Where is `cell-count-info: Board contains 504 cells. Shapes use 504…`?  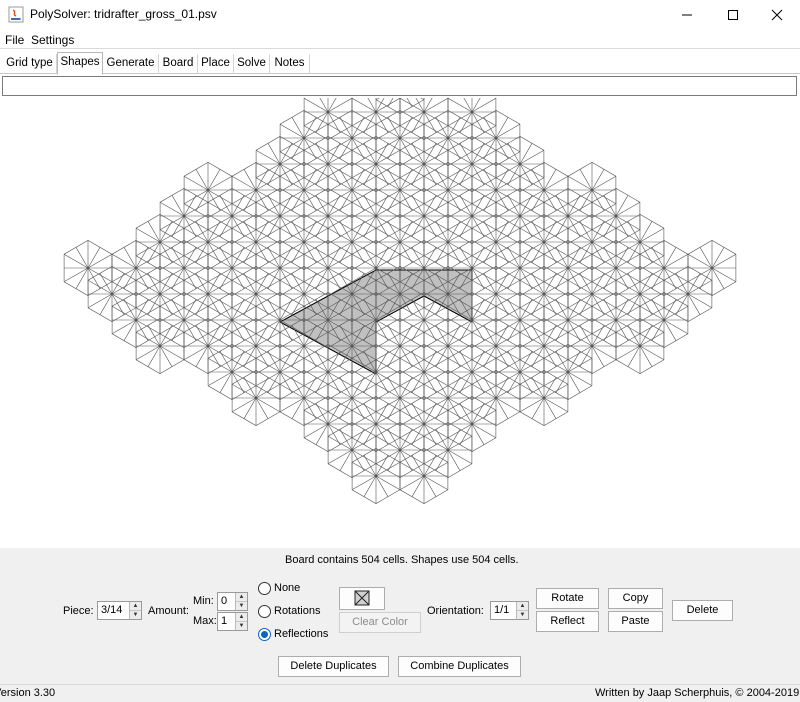 cell-count-info: Board contains 504 cells. Shapes use 504… is located at coordinates (402, 560).